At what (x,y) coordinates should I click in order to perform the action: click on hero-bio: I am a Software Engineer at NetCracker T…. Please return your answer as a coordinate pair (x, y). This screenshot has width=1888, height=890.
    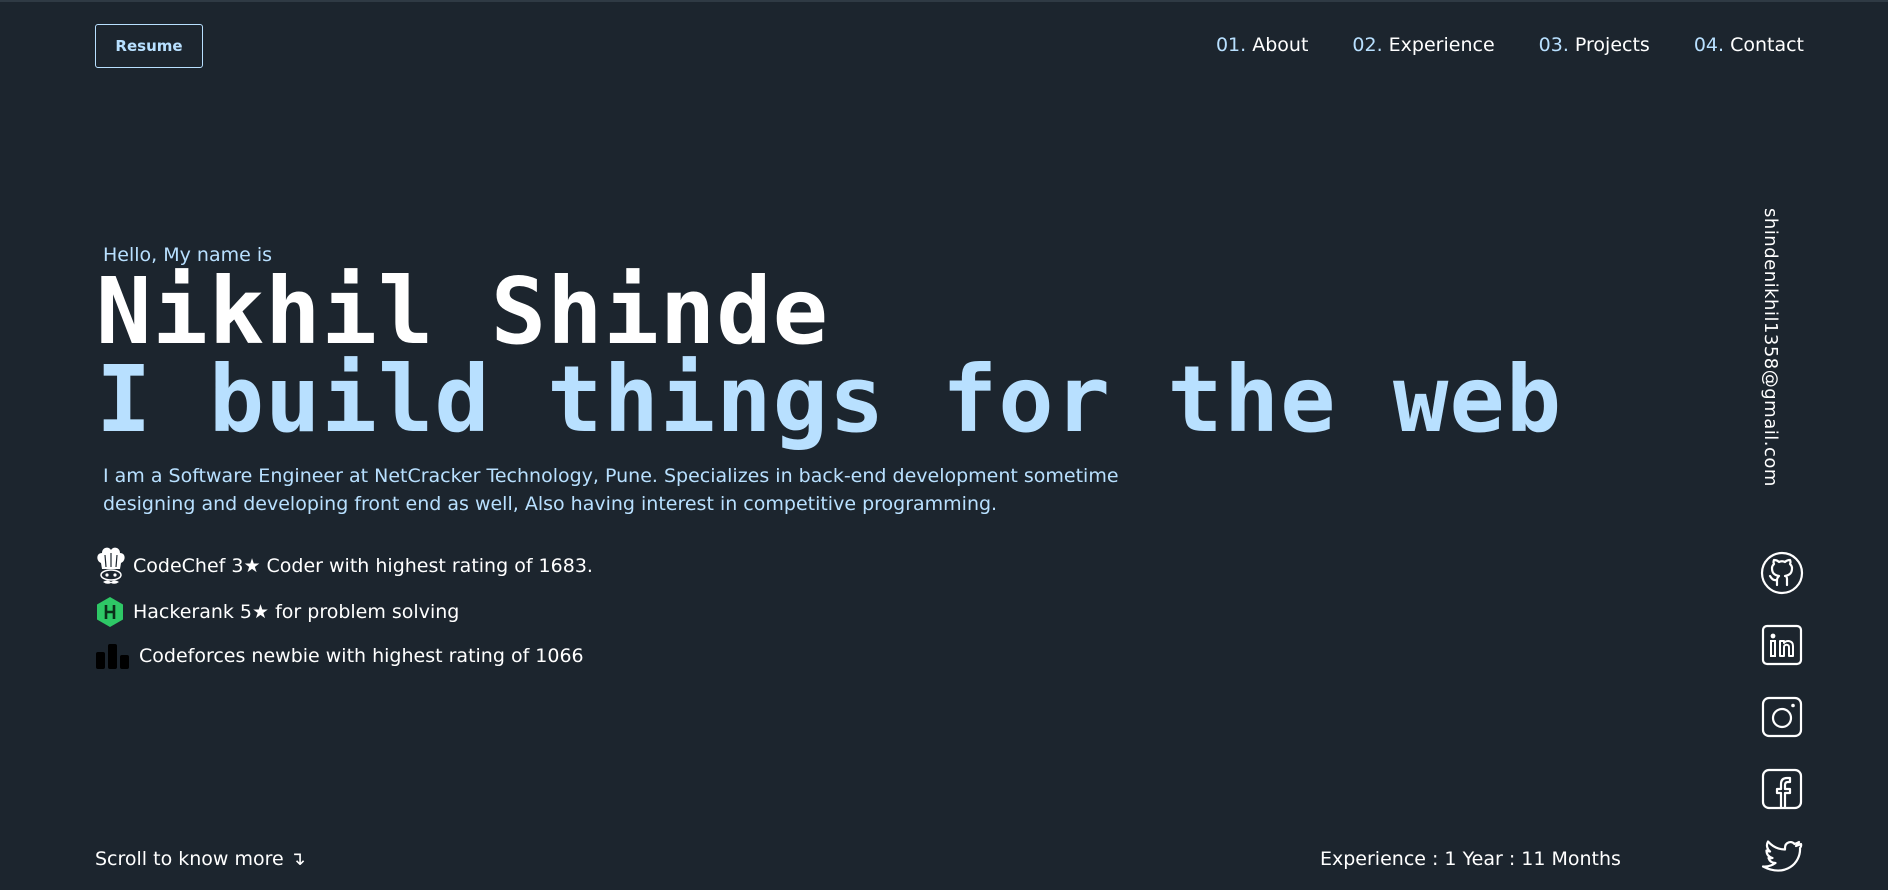
    Looking at the image, I should click on (611, 490).